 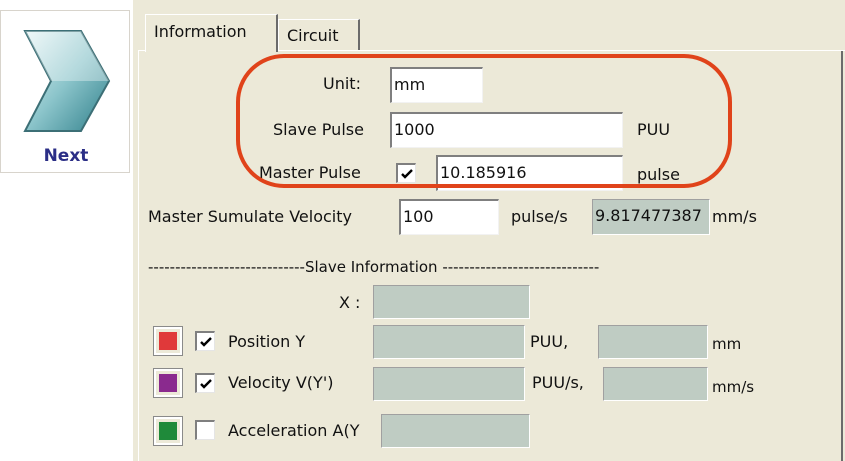 I want to click on acceleration-checkbox, so click(x=205, y=430).